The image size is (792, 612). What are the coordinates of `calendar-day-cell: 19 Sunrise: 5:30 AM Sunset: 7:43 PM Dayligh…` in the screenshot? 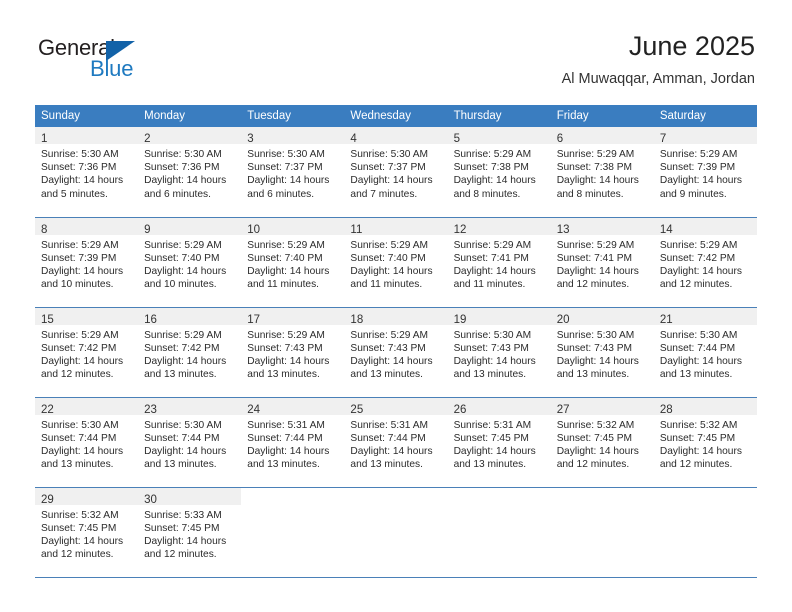 It's located at (499, 351).